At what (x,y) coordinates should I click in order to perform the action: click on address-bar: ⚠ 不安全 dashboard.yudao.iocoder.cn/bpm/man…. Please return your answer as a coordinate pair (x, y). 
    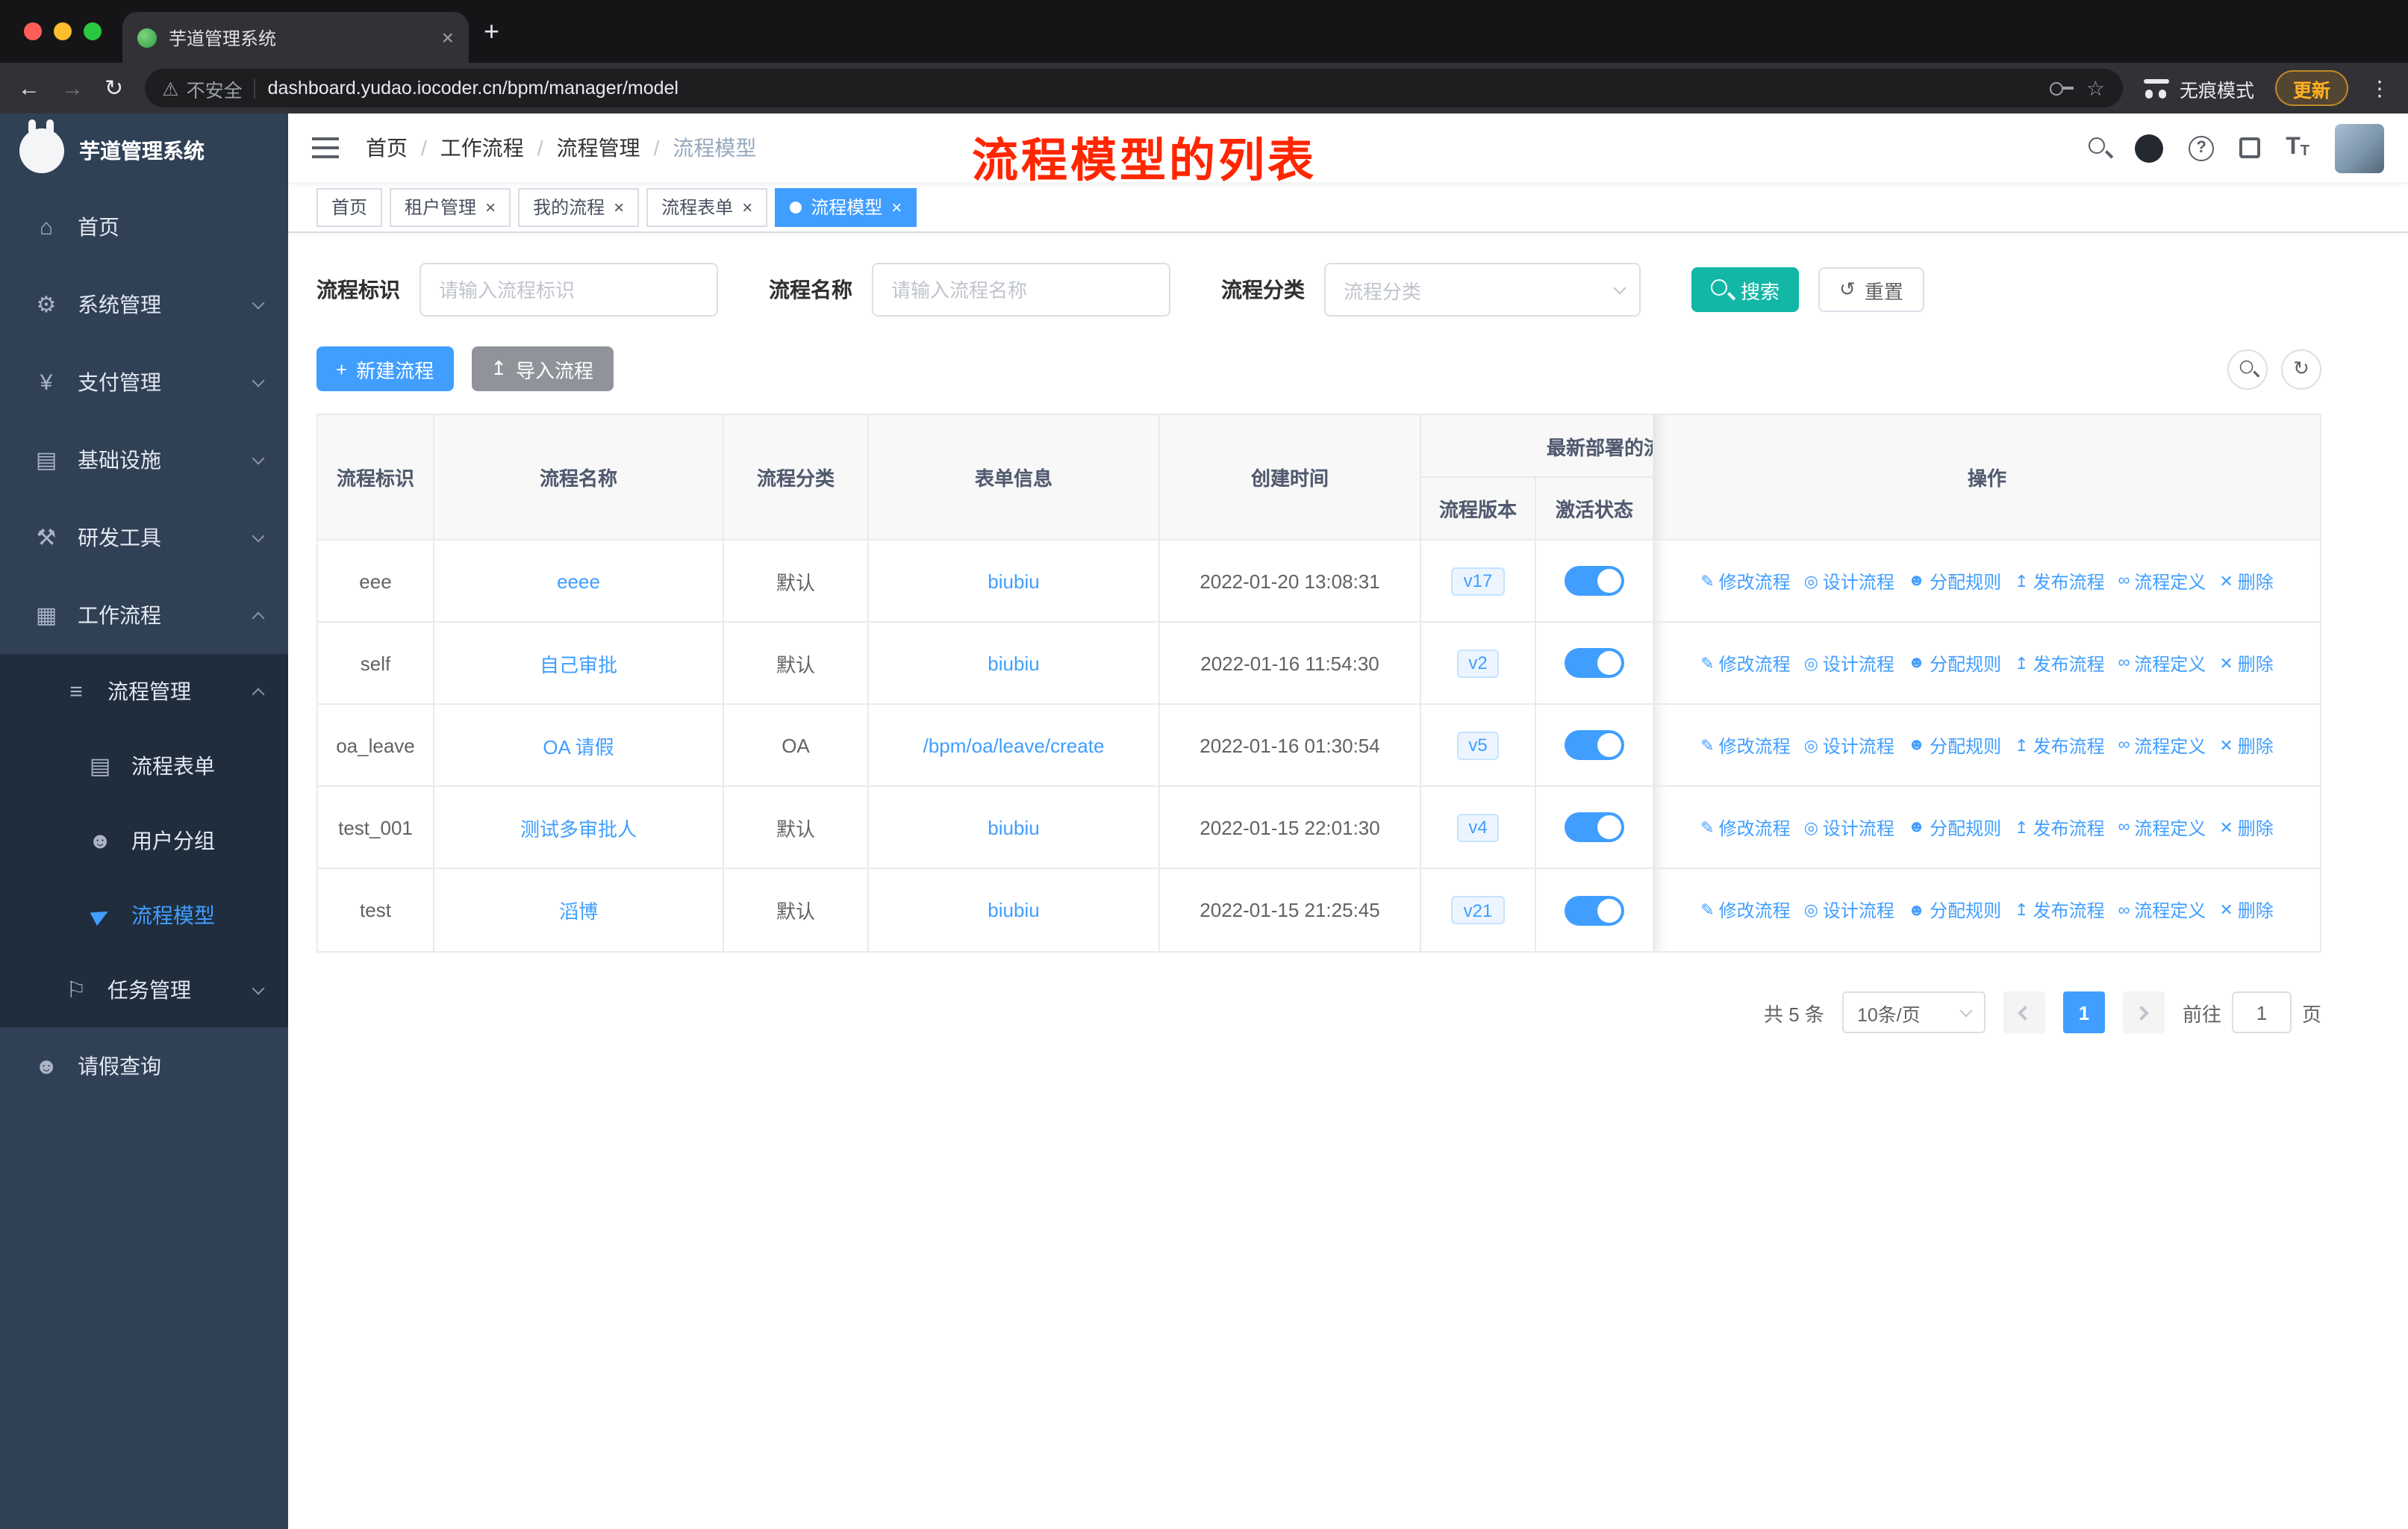
    Looking at the image, I should click on (1133, 88).